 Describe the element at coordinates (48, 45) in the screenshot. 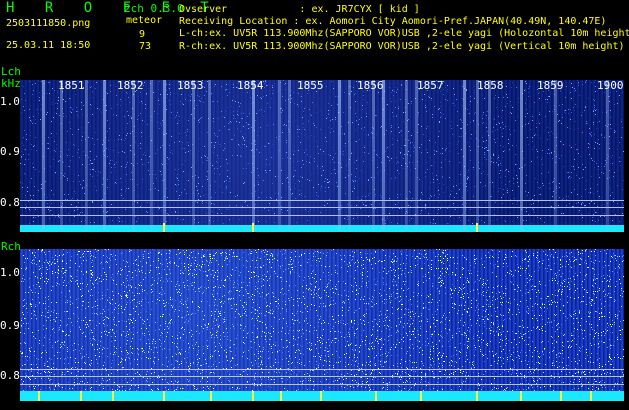

I see `datetime-label: 25.03.11 18:50` at that location.